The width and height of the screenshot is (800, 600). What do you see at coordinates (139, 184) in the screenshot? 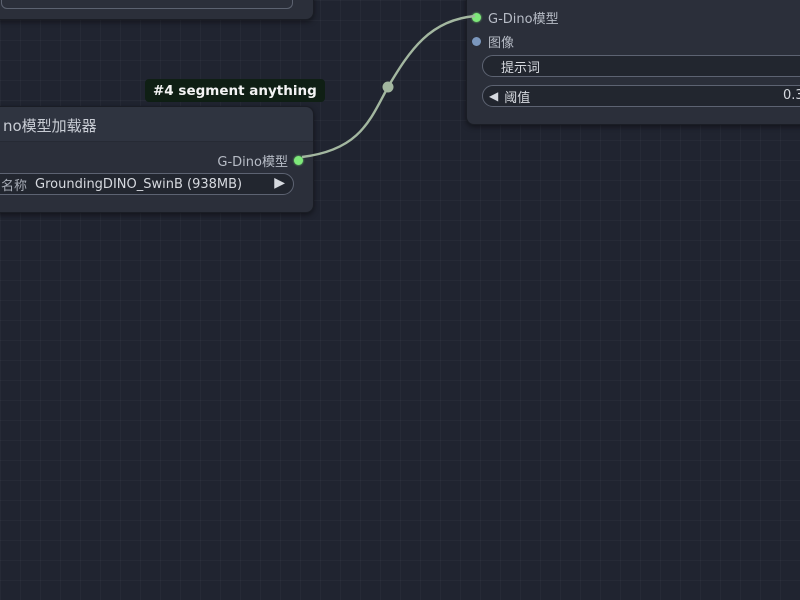
I see `model-name-value: GroundingDINO_SwinB (938MB)` at bounding box center [139, 184].